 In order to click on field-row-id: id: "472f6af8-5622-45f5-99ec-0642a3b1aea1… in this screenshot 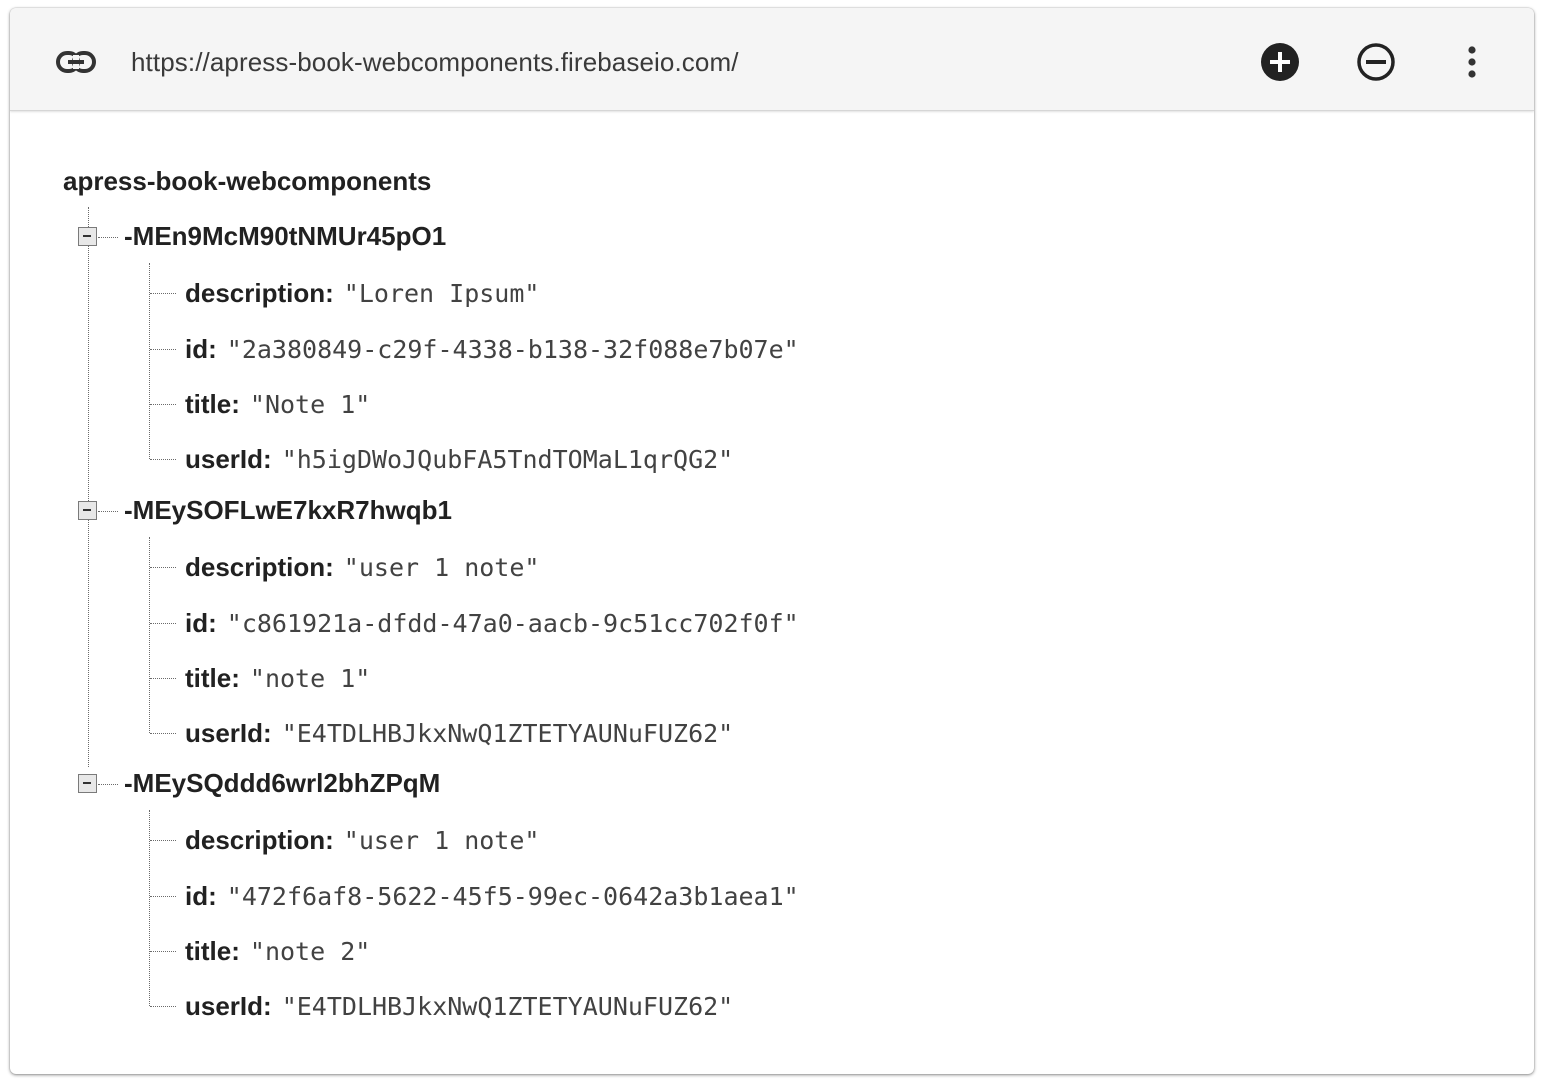, I will do `click(492, 896)`.